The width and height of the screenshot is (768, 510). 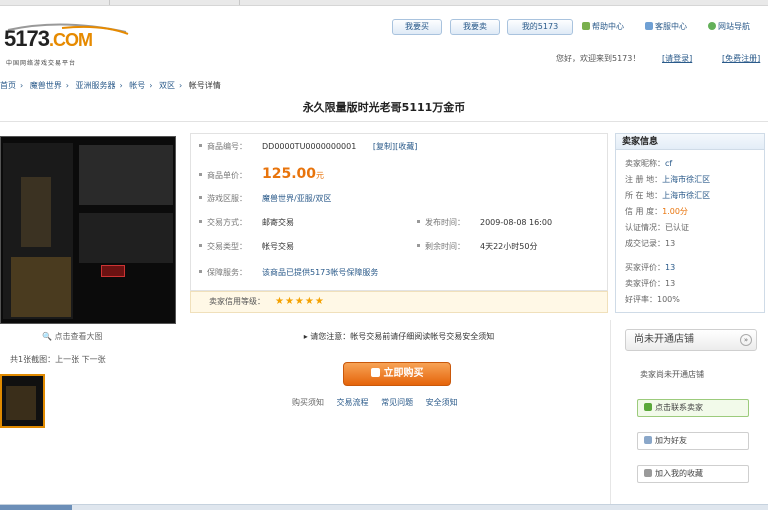 I want to click on chat-icon, so click(x=648, y=407).